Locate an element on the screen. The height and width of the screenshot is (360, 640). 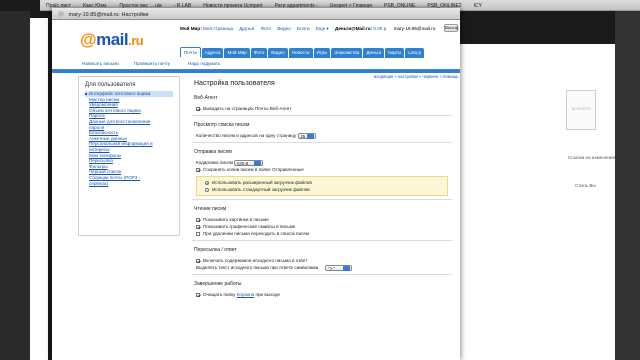
avatar-caption: NO PHOTO is located at coordinates (581, 109).